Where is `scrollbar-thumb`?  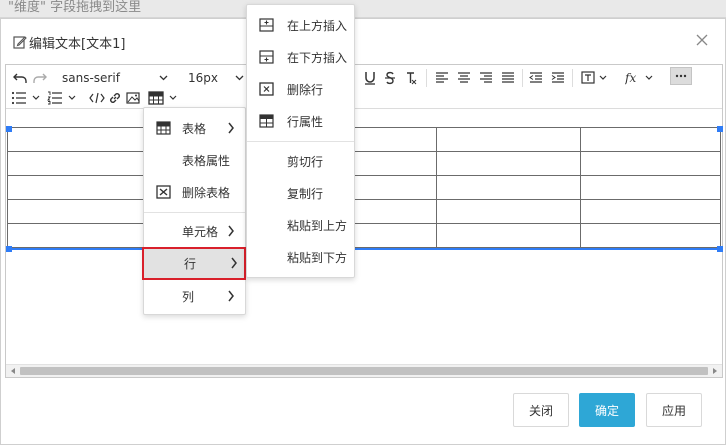
scrollbar-thumb is located at coordinates (364, 371).